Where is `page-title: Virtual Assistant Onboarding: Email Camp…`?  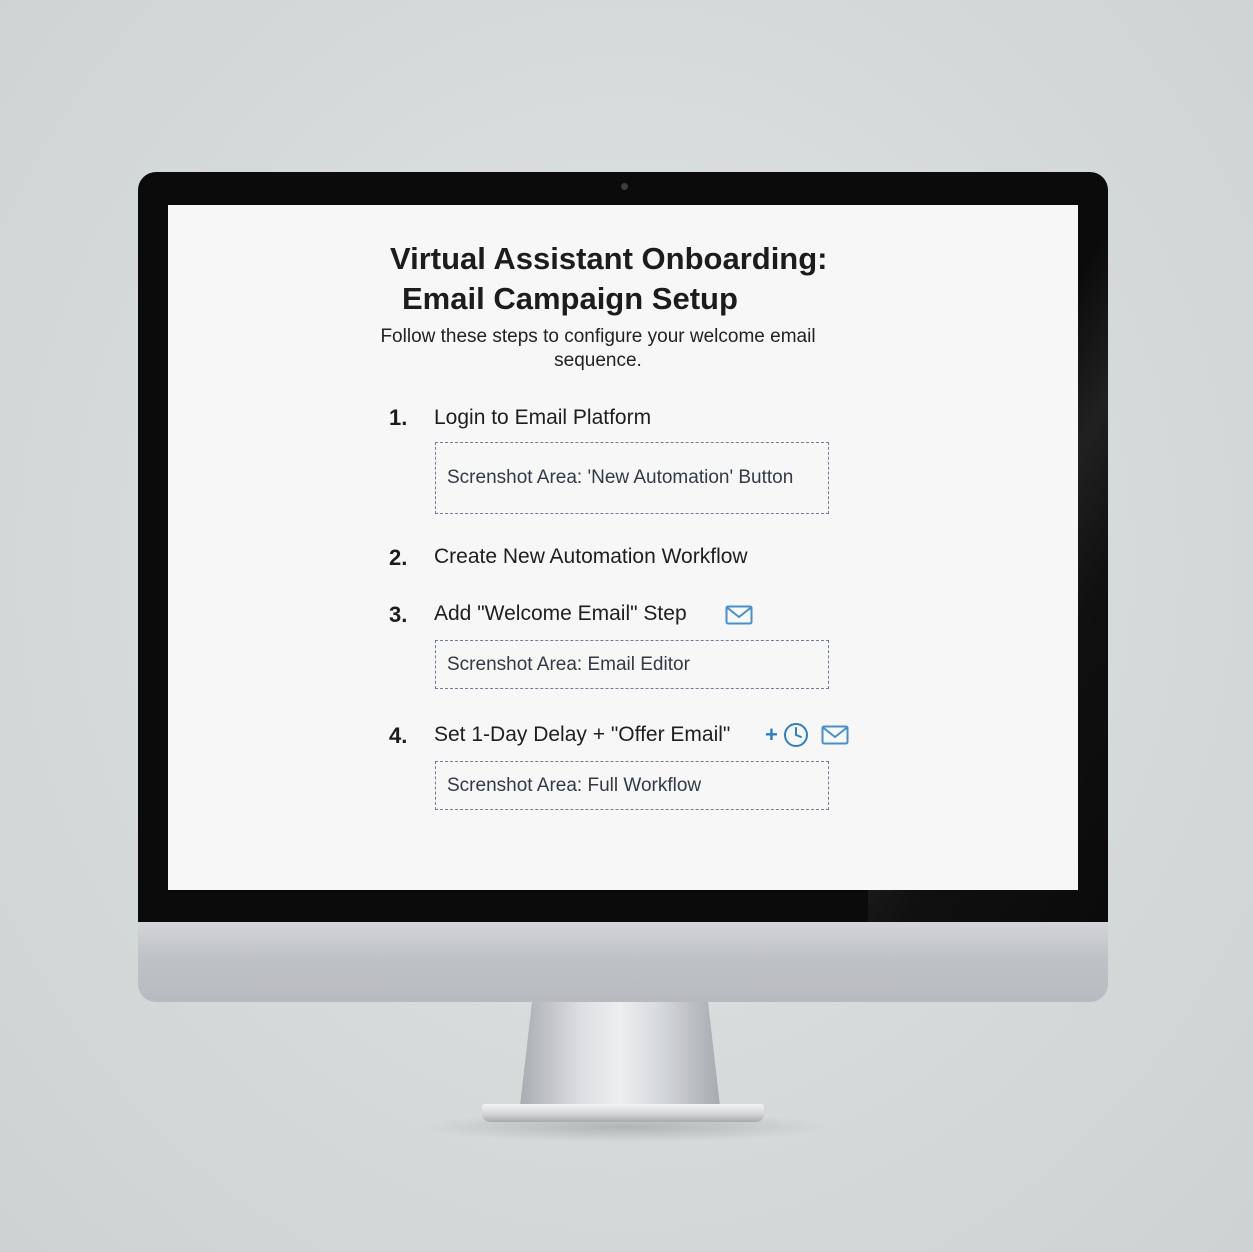
page-title: Virtual Assistant Onboarding: Email Camp… is located at coordinates (670, 279).